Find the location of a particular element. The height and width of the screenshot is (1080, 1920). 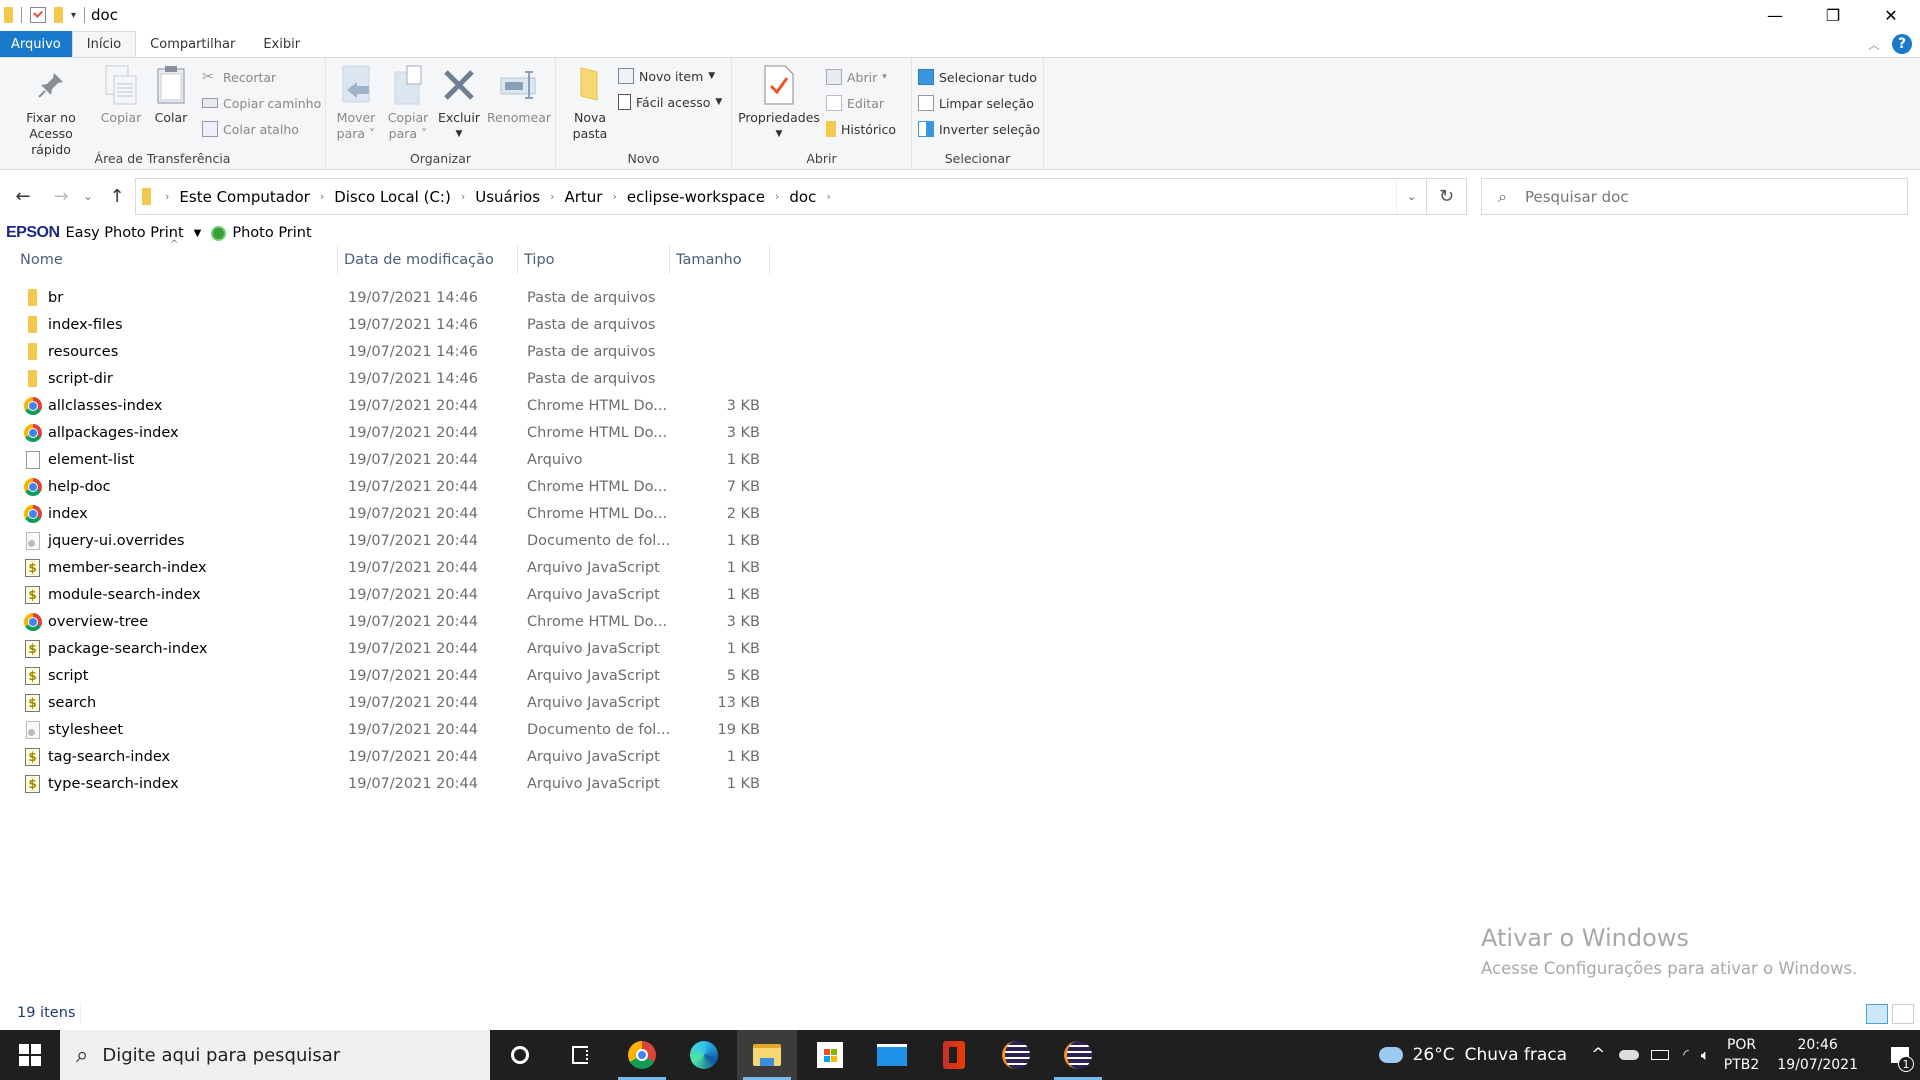

wifi-icon: ◜ is located at coordinates (1685, 1055).